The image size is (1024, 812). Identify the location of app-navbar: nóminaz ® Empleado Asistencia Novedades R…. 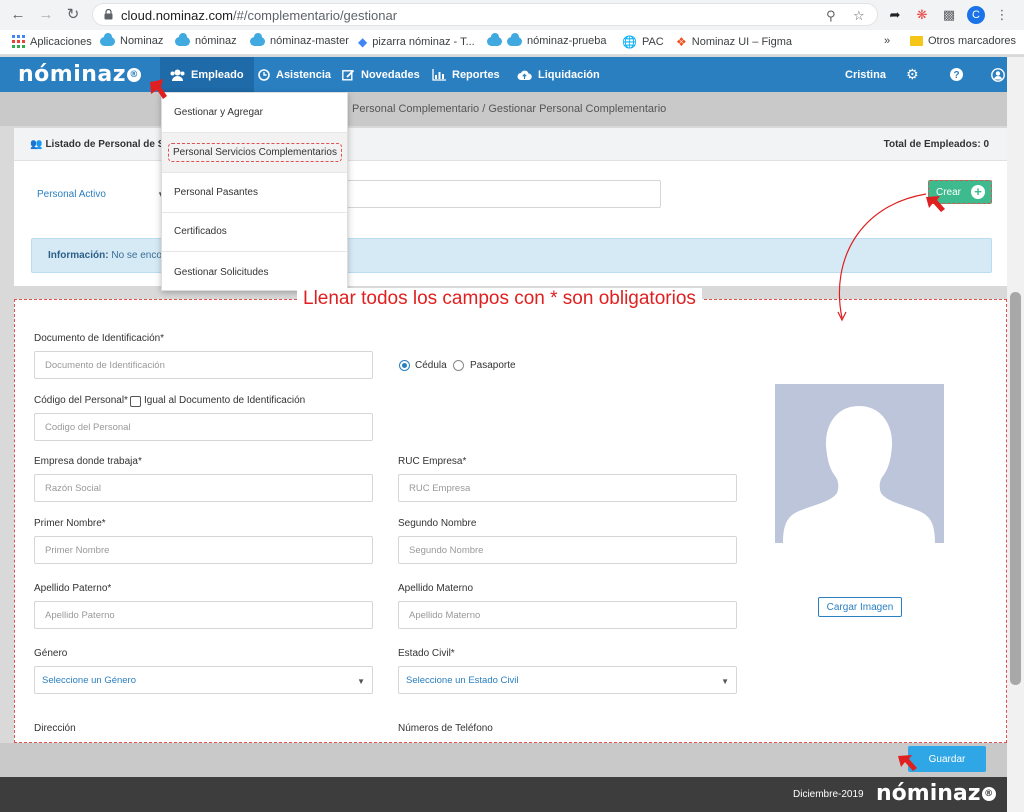
(503, 74).